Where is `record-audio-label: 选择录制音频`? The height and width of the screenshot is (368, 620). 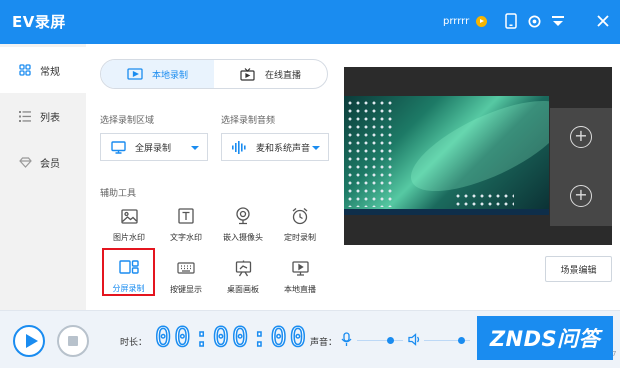 record-audio-label: 选择录制音频 is located at coordinates (248, 121).